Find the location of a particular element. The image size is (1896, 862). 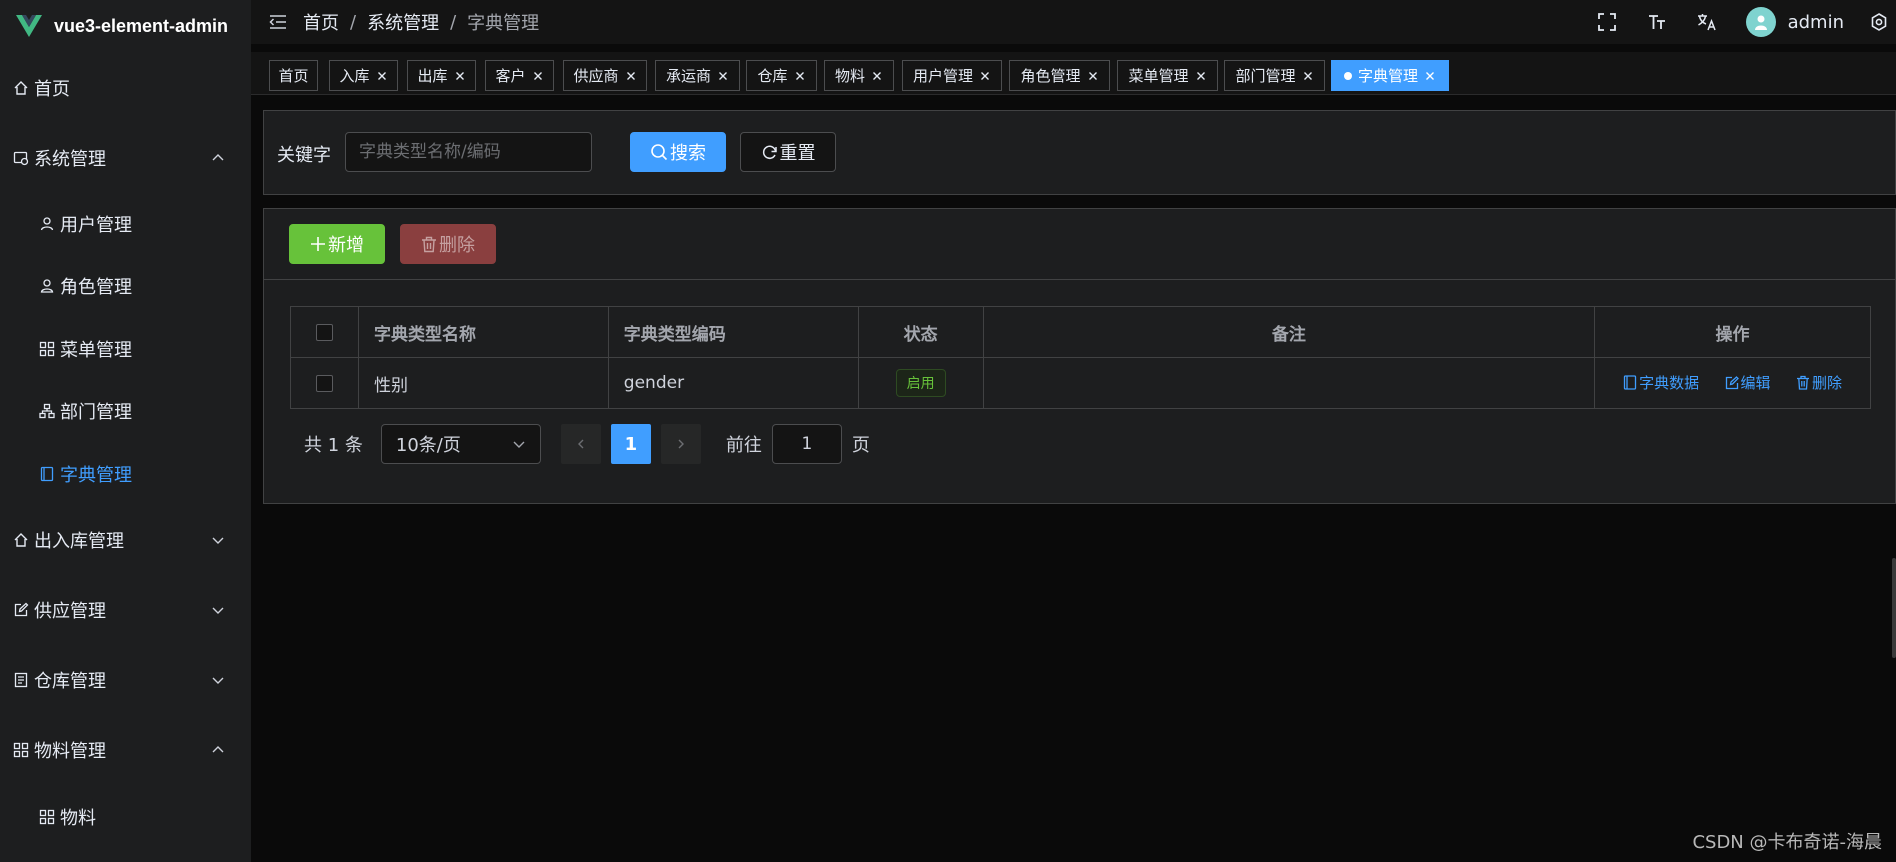

sidebar-item-label: 物料管理 is located at coordinates (70, 751).